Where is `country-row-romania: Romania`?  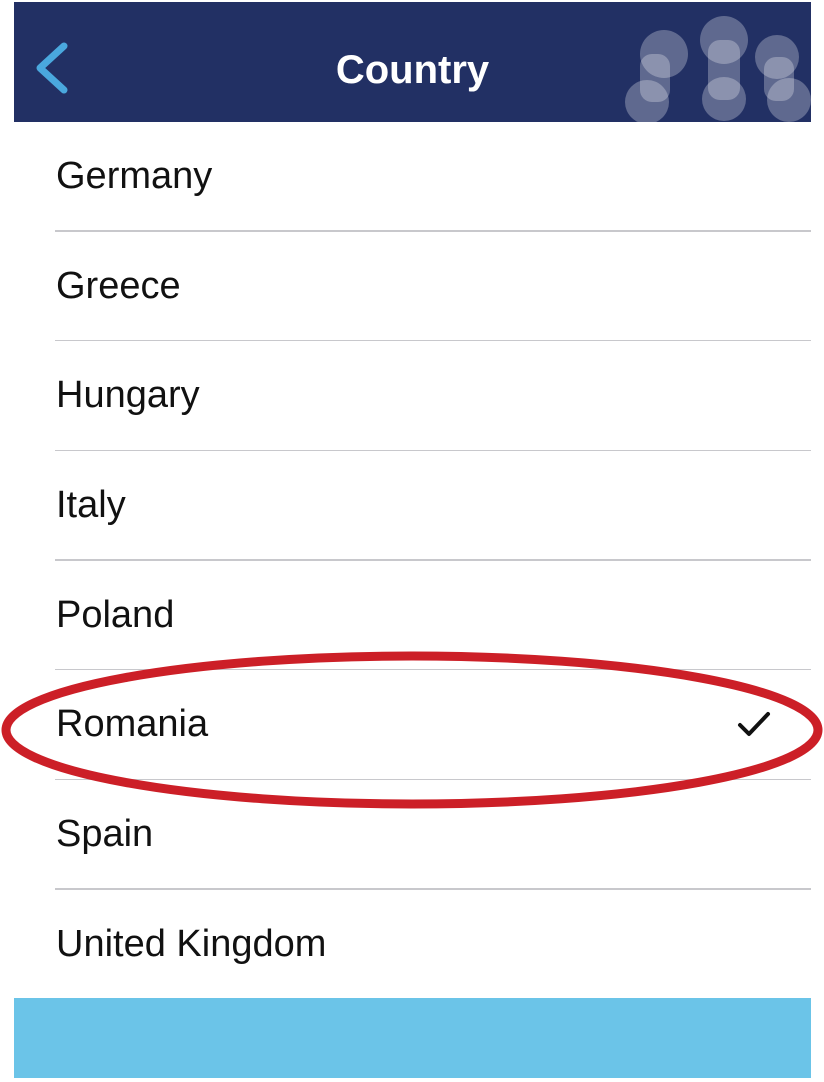 country-row-romania: Romania is located at coordinates (412, 725).